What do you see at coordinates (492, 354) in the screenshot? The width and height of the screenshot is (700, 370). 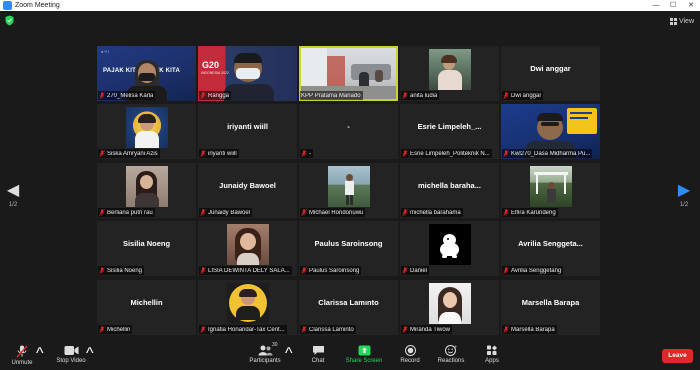 I see `apps-button: Apps` at bounding box center [492, 354].